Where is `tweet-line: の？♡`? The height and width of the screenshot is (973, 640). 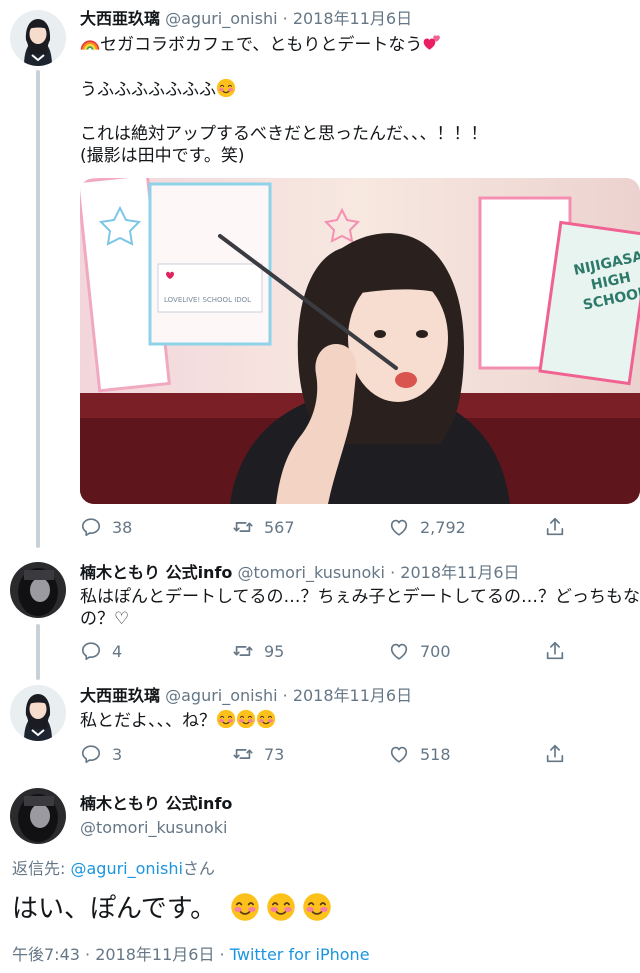
tweet-line: の？♡ is located at coordinates (105, 619).